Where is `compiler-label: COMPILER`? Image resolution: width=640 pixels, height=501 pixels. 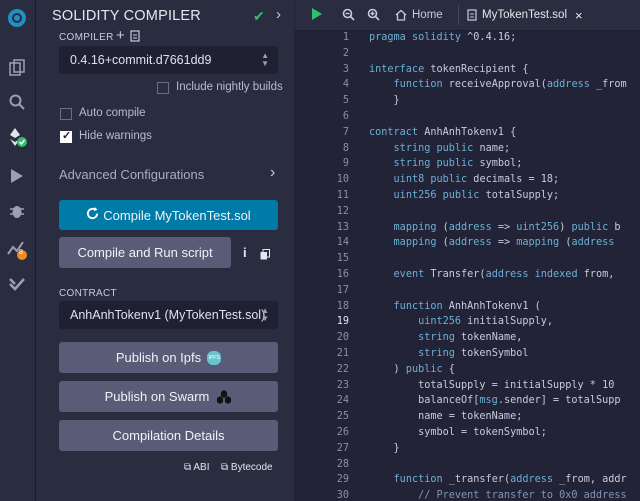
compiler-label: COMPILER is located at coordinates (86, 37).